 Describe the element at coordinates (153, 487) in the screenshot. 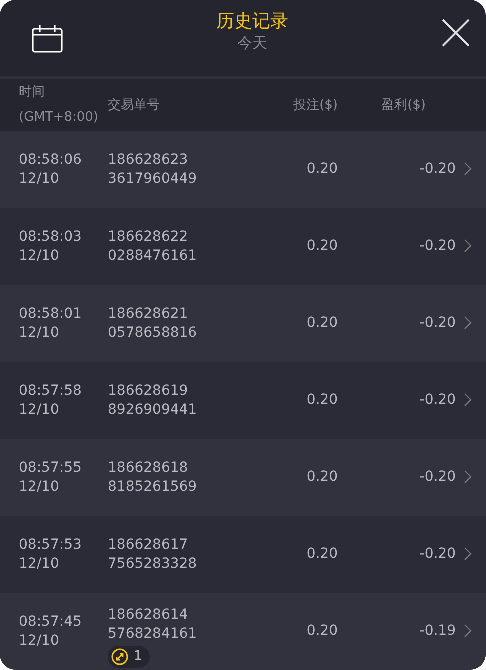

I see `order-number: 8185261569` at that location.